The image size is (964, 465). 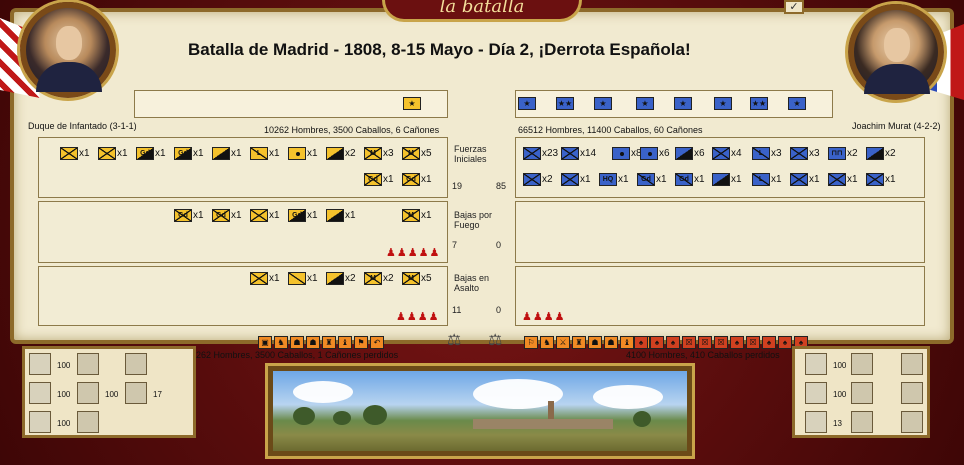 I want to click on france-commander-name: Joachim Murat (4-2-2), so click(x=896, y=126).